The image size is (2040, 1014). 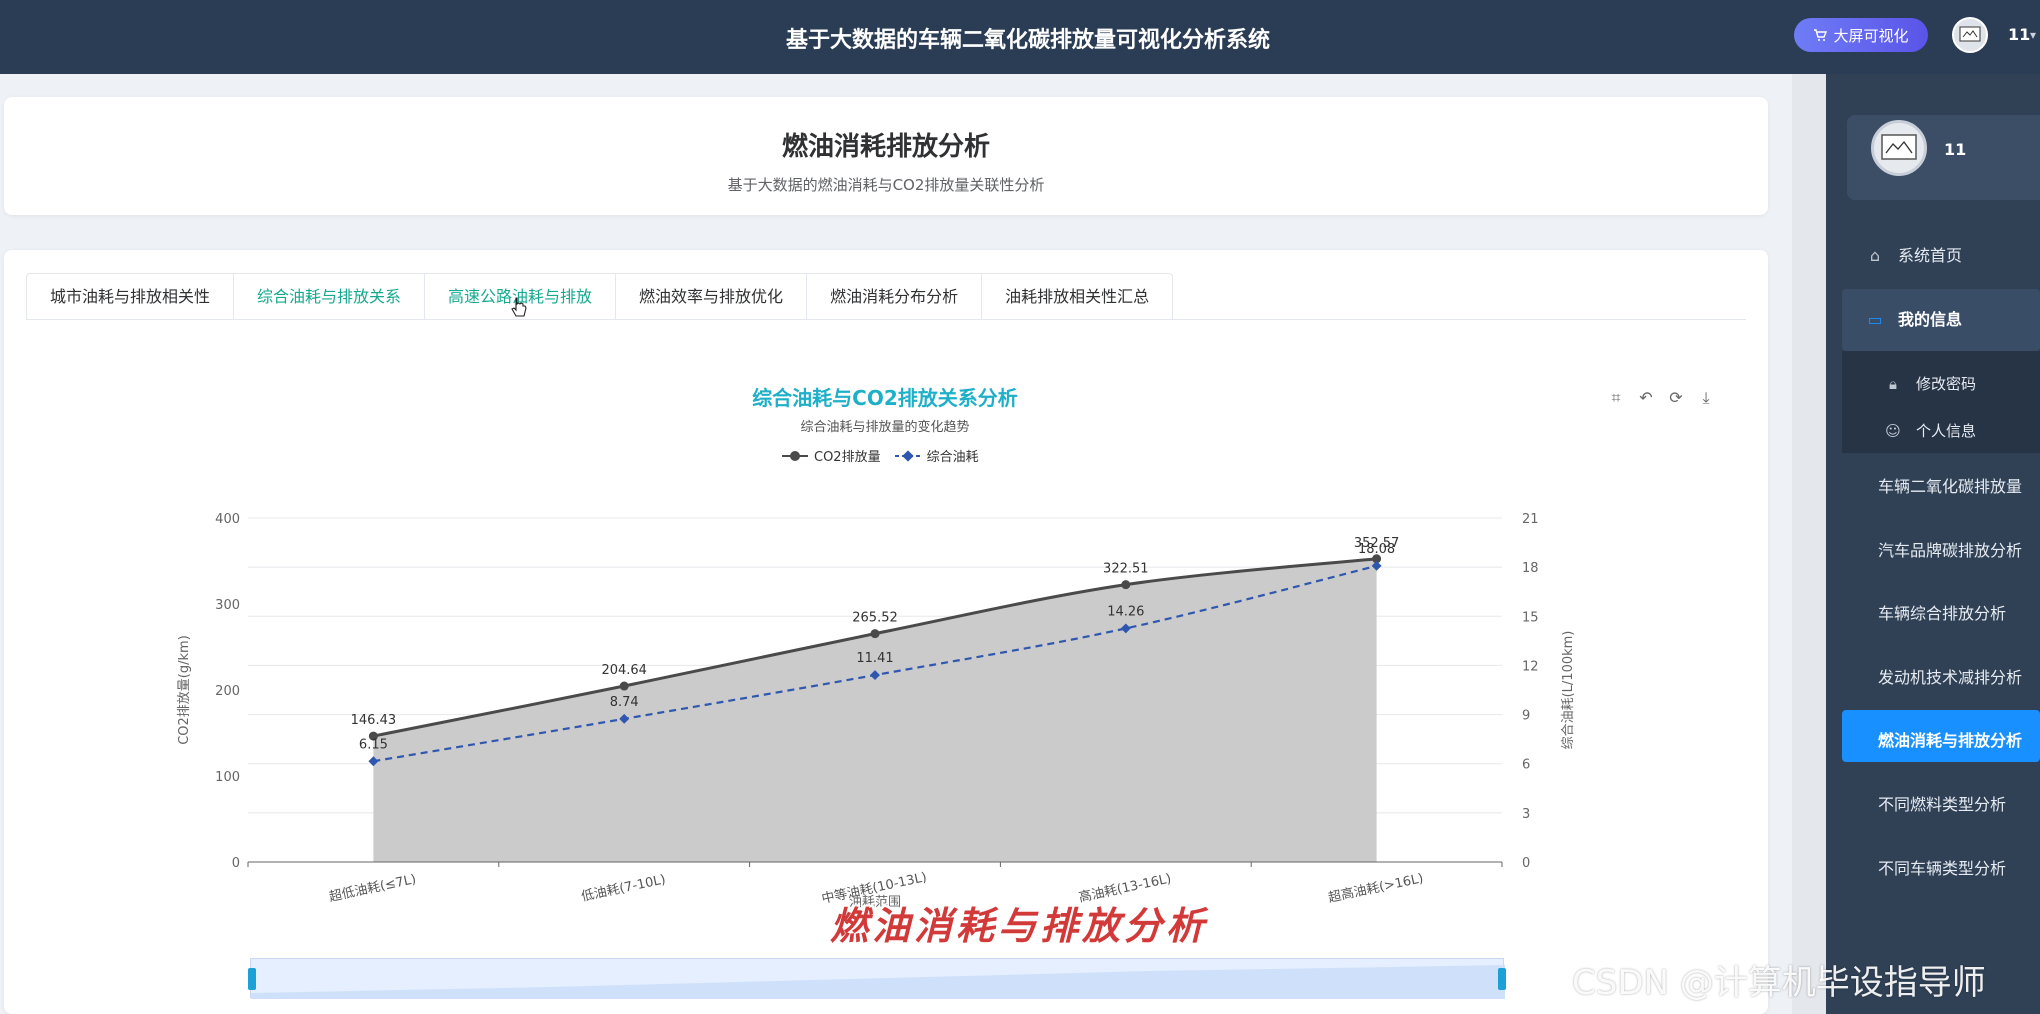 What do you see at coordinates (1530, 666) in the screenshot?
I see `y2-tick-label: 12` at bounding box center [1530, 666].